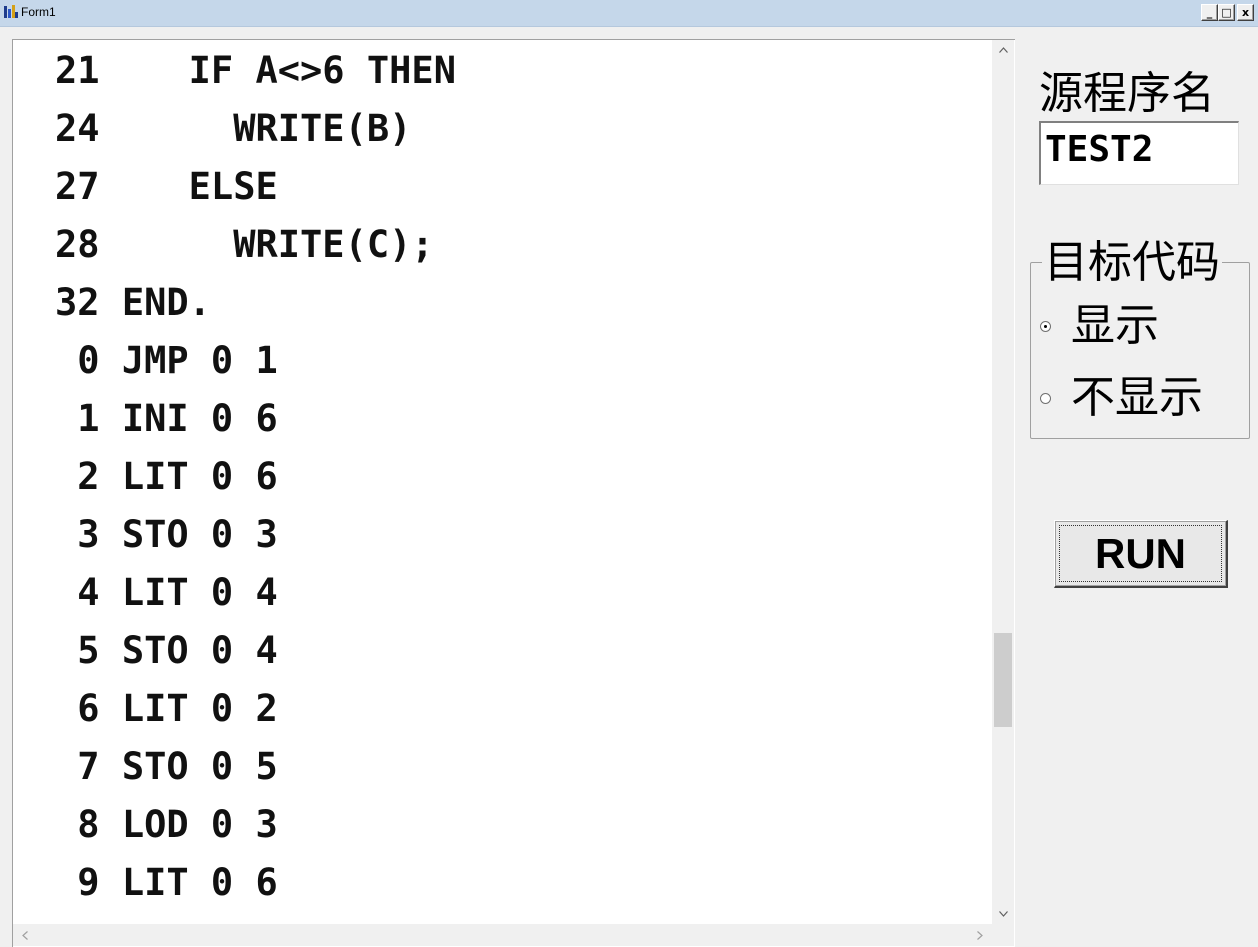 Image resolution: width=1258 pixels, height=947 pixels. What do you see at coordinates (166, 592) in the screenshot?
I see `code-line: 4 LIT 0 4` at bounding box center [166, 592].